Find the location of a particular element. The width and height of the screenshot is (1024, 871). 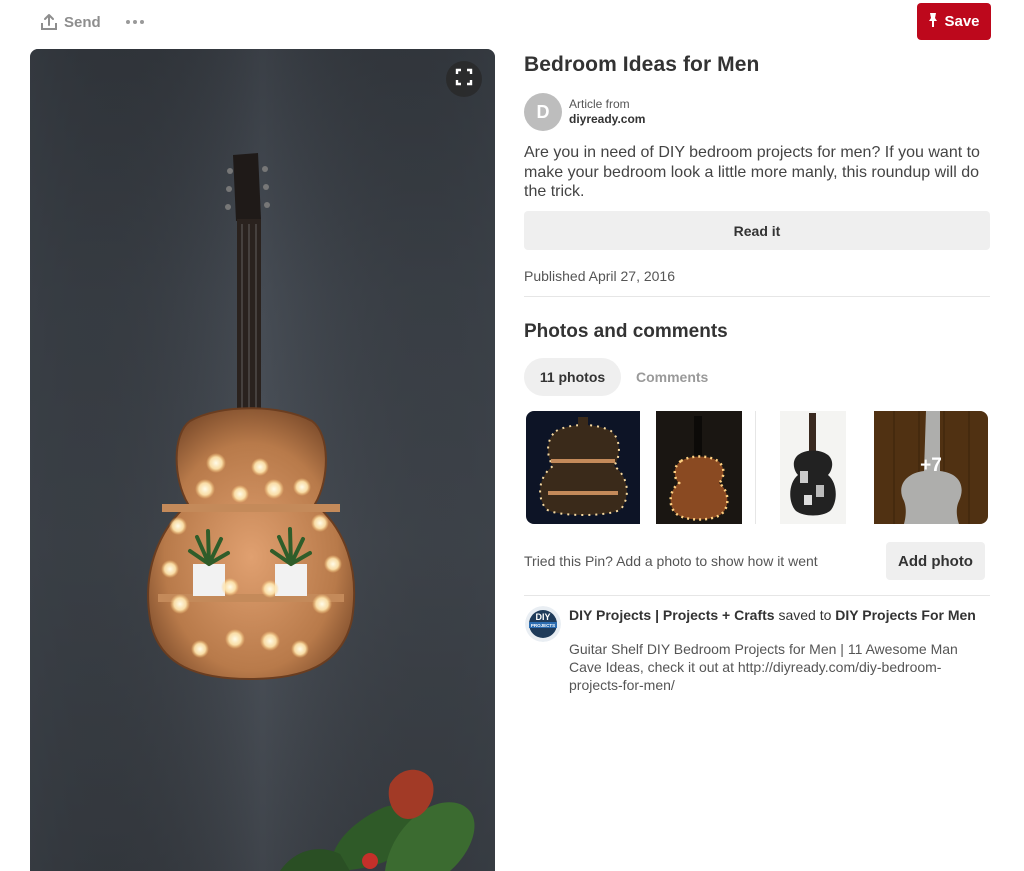

pin-title: Bedroom Ideas for Men is located at coordinates (642, 64).